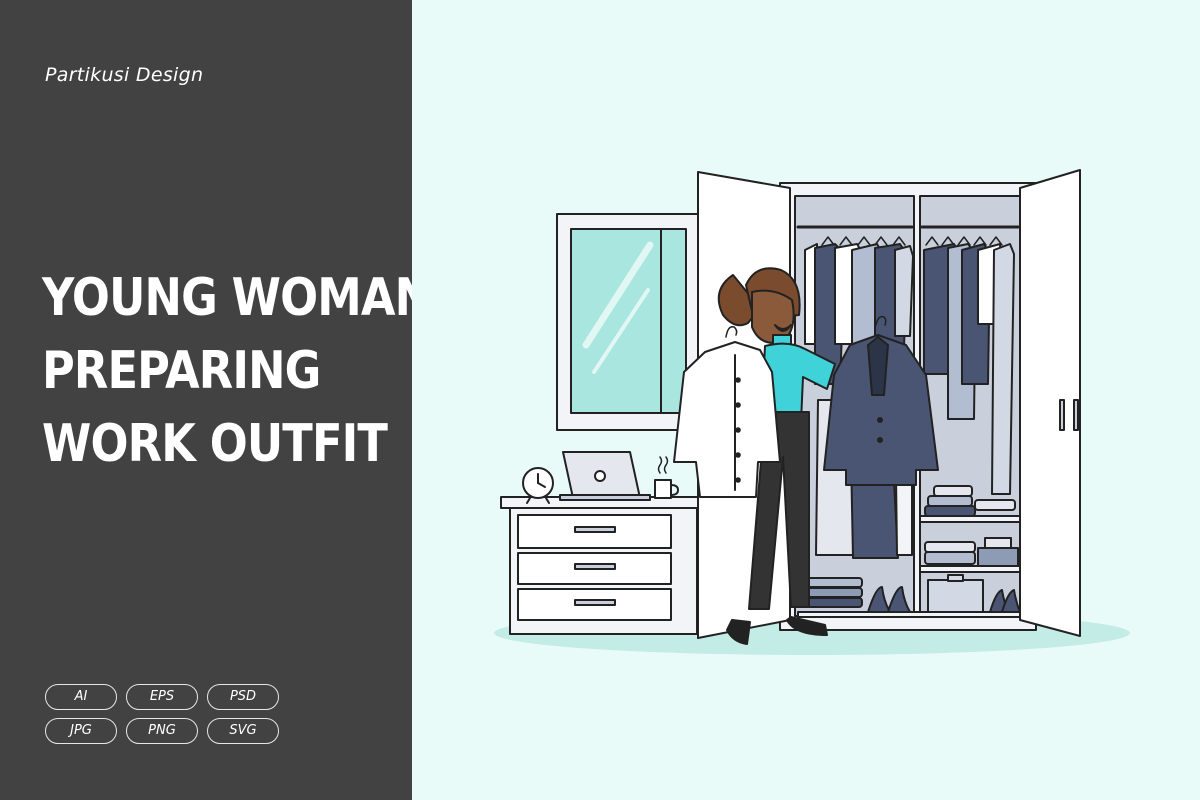 This screenshot has height=800, width=1200. I want to click on format-badge-png: PNG, so click(162, 731).